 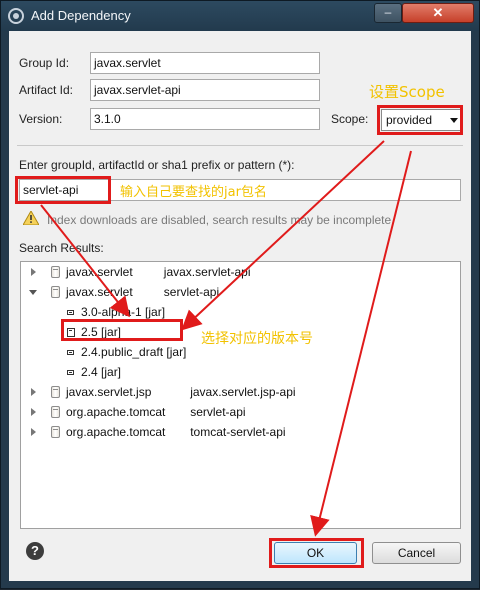 I want to click on tree-group-row: javax.servlet servlet-api, so click(x=240, y=292).